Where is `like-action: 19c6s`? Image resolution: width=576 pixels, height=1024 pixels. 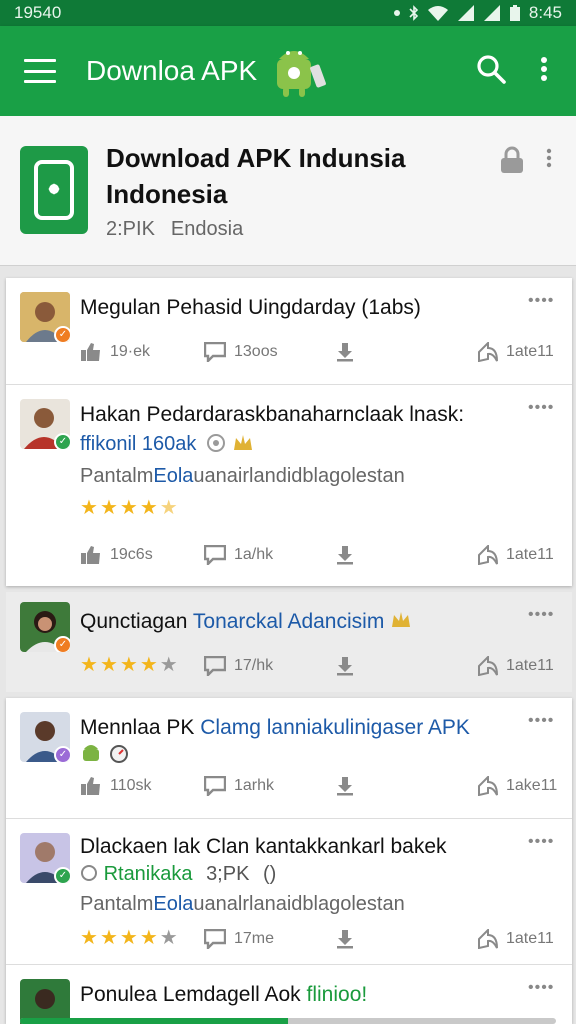 like-action: 19c6s is located at coordinates (116, 555).